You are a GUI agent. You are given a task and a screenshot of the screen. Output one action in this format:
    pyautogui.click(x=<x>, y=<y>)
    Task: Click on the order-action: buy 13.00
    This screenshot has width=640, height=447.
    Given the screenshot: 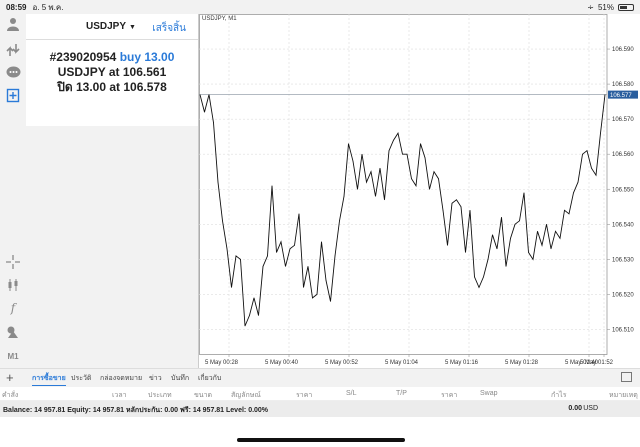 What is the action you would take?
    pyautogui.click(x=147, y=57)
    